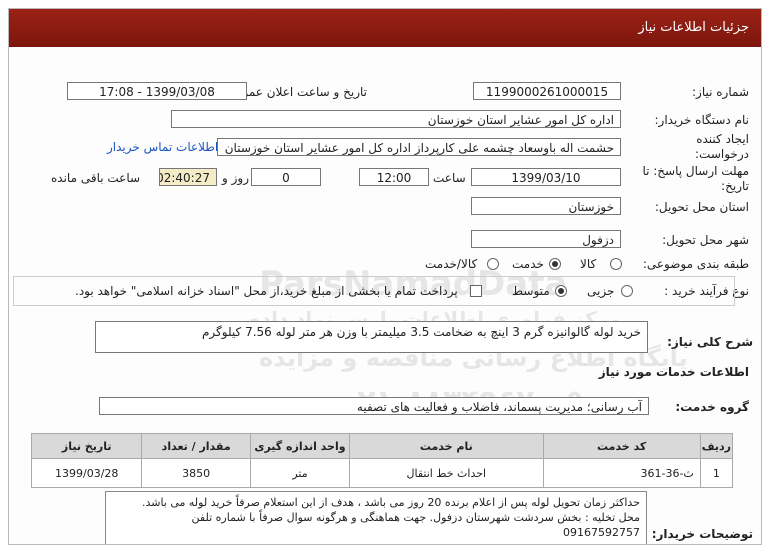 Image resolution: width=770 pixels, height=545 pixels. I want to click on process-frame, so click(374, 291).